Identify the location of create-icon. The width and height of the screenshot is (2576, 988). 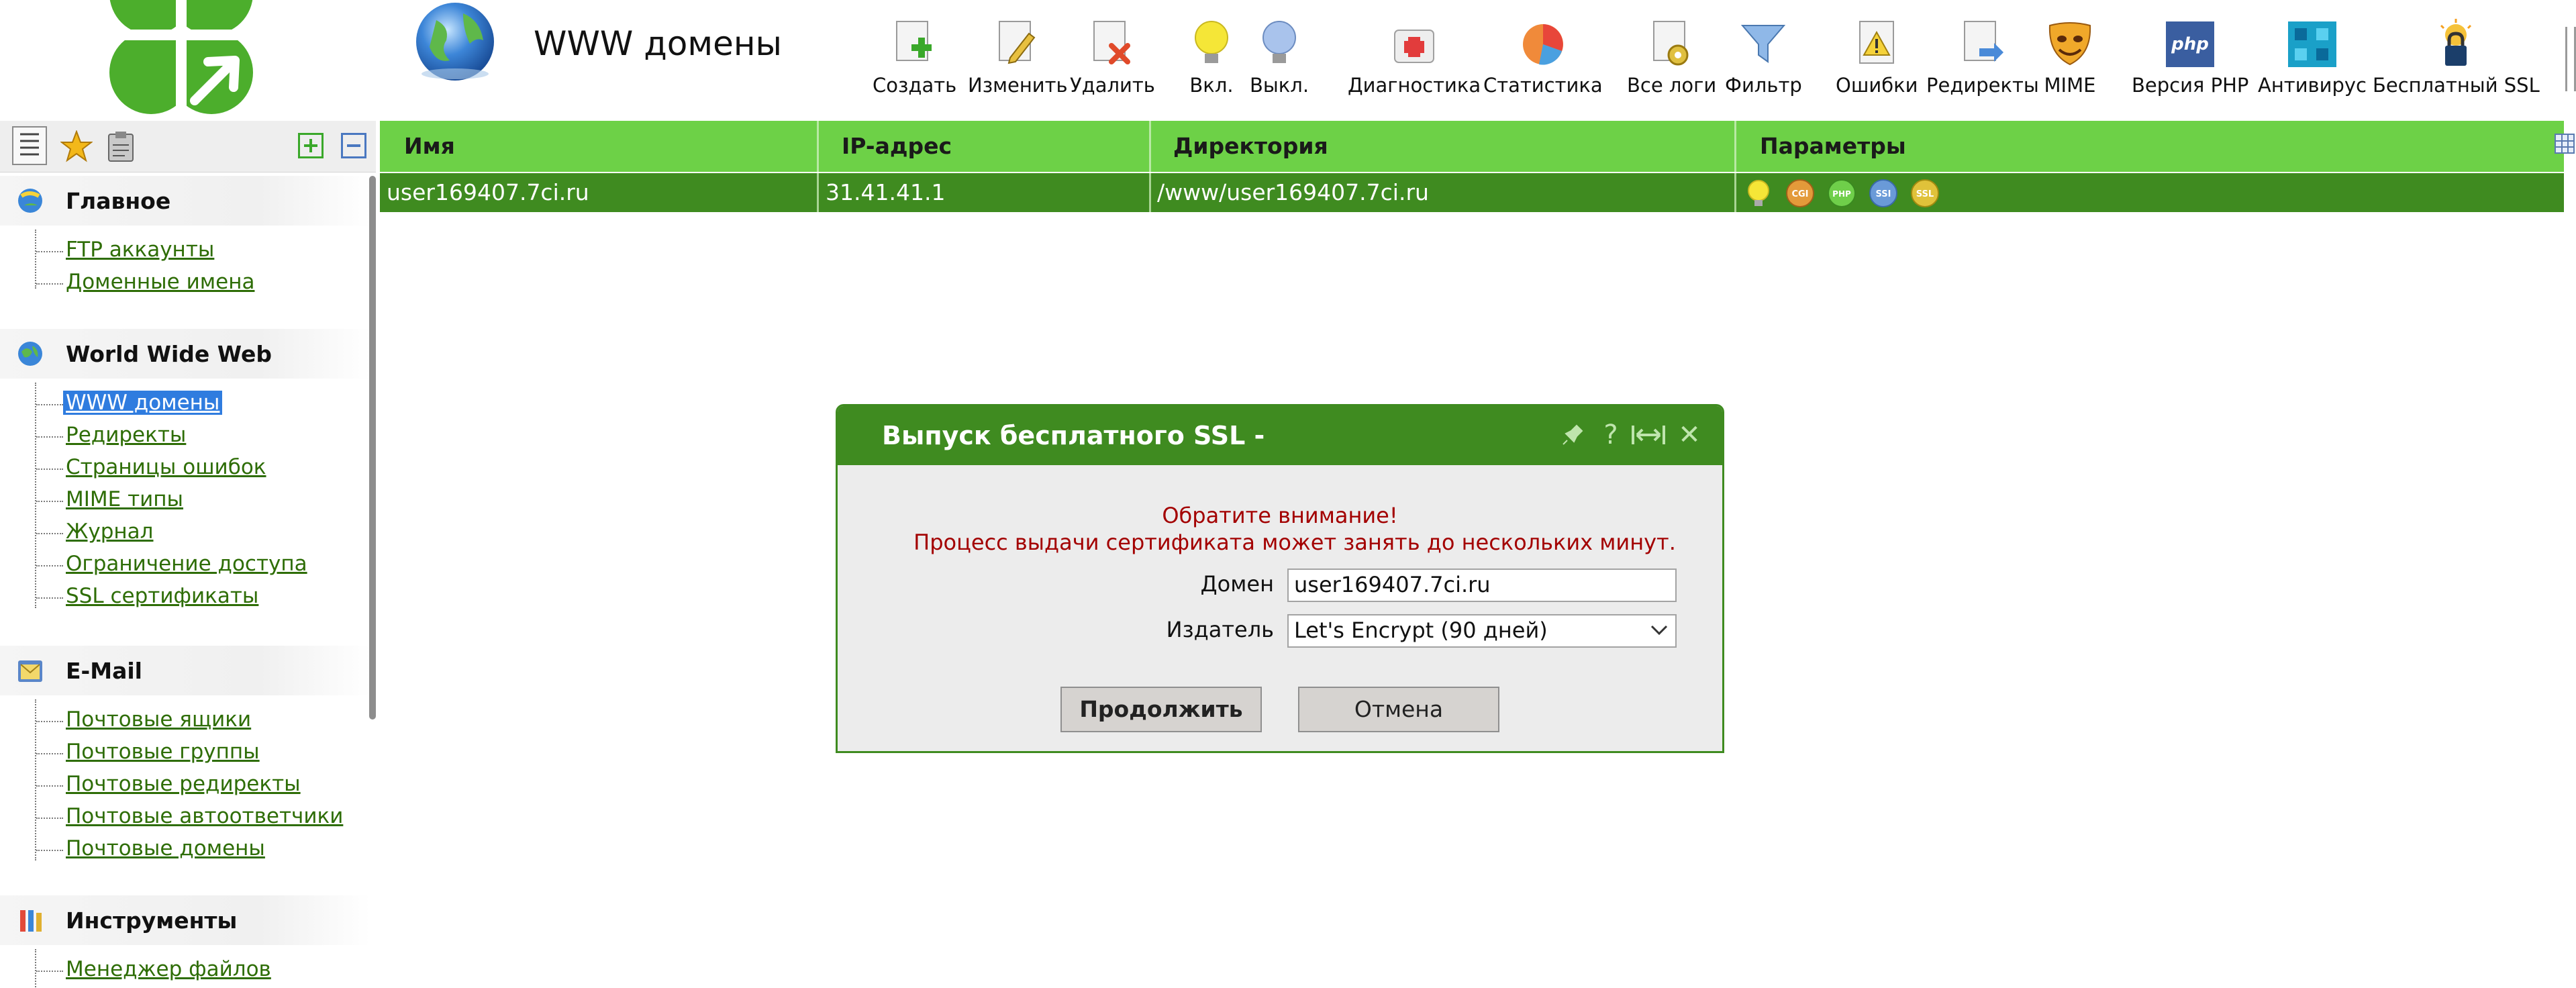
(915, 44).